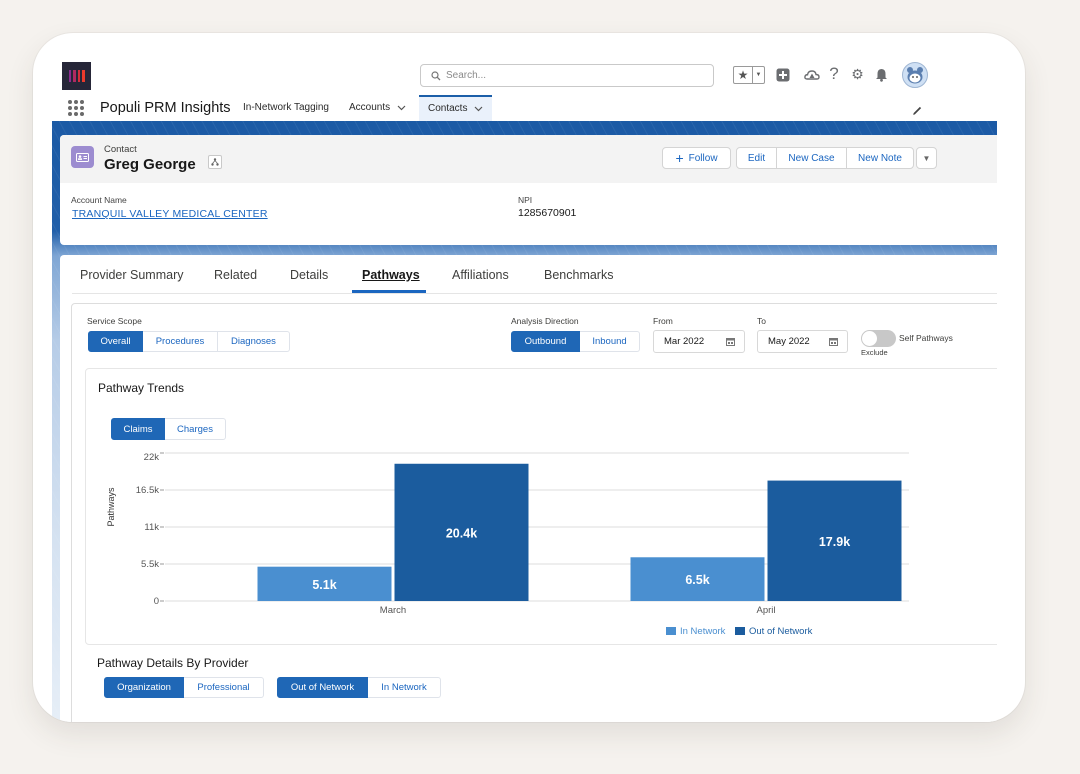 This screenshot has height=774, width=1080. I want to click on setup-gear-icon: ⚙, so click(857, 74).